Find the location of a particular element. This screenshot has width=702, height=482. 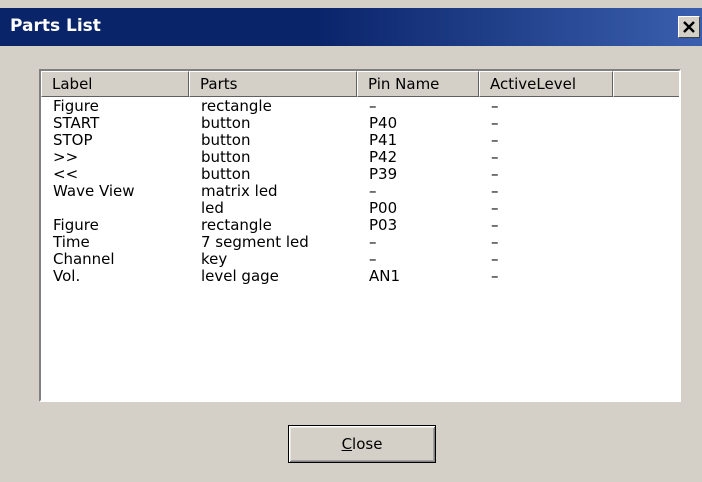

title-bar: Parts List is located at coordinates (351, 27).